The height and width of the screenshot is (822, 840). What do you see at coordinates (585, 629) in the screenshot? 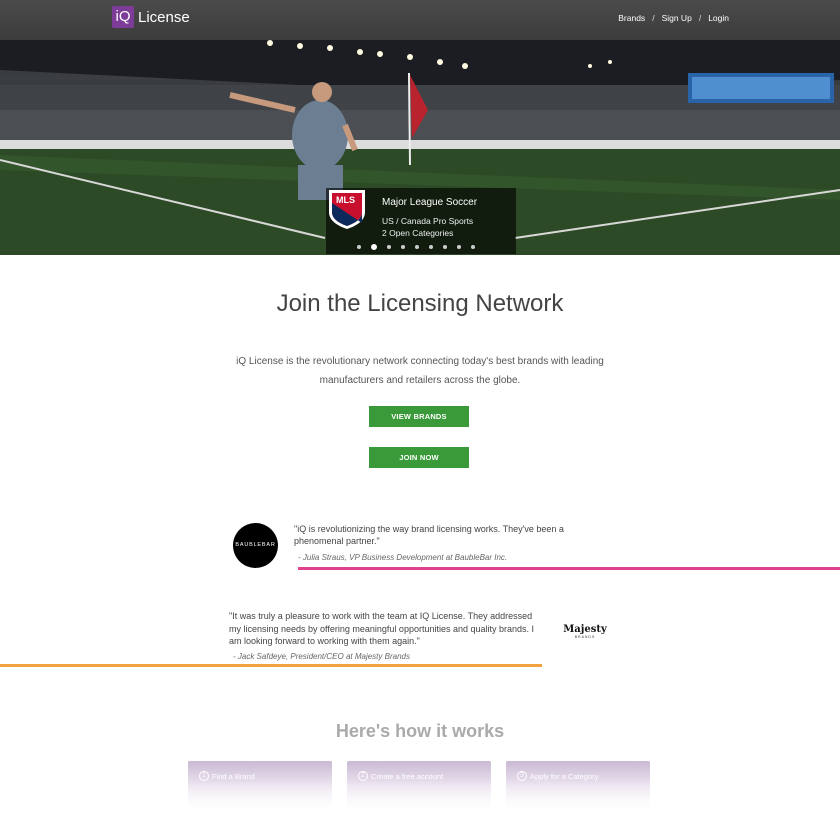
I see `majesty-logo-text: Majesty` at bounding box center [585, 629].